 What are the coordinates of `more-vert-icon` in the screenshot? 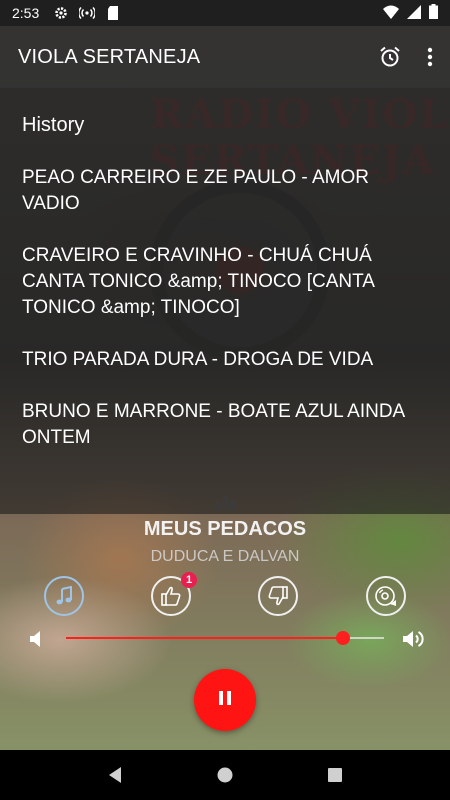 It's located at (430, 57).